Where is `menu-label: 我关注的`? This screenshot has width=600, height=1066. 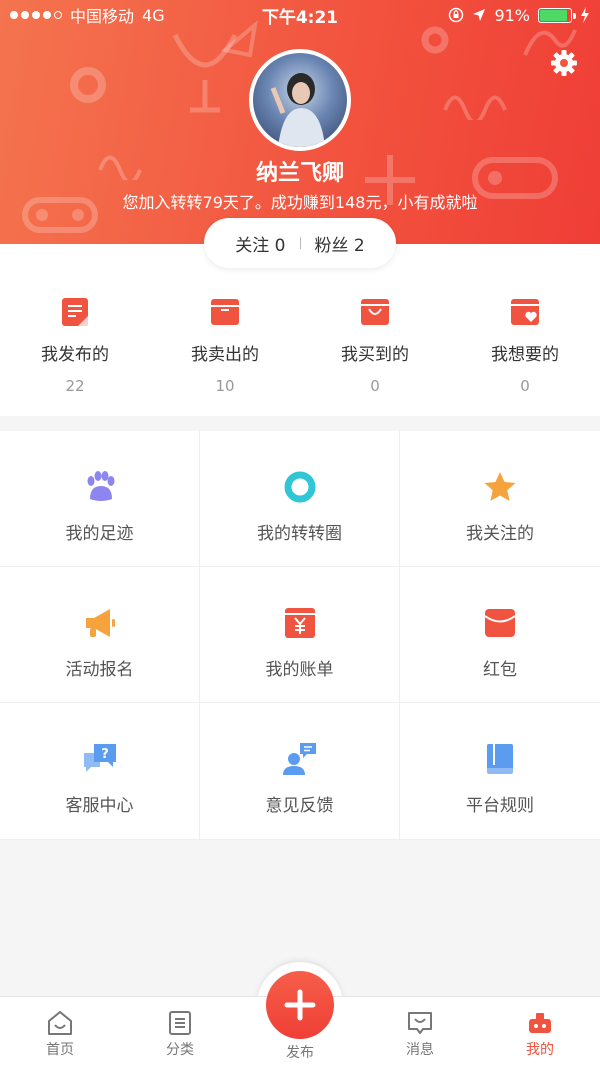
menu-label: 我关注的 is located at coordinates (500, 534).